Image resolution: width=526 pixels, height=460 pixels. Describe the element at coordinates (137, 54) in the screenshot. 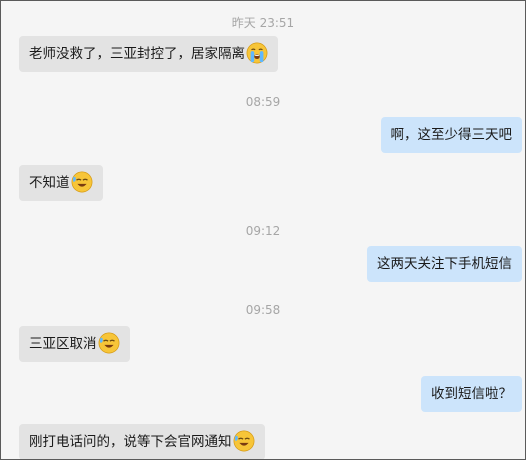

I see `message-text: 老师没救了，三亚封控了，居家隔离` at that location.